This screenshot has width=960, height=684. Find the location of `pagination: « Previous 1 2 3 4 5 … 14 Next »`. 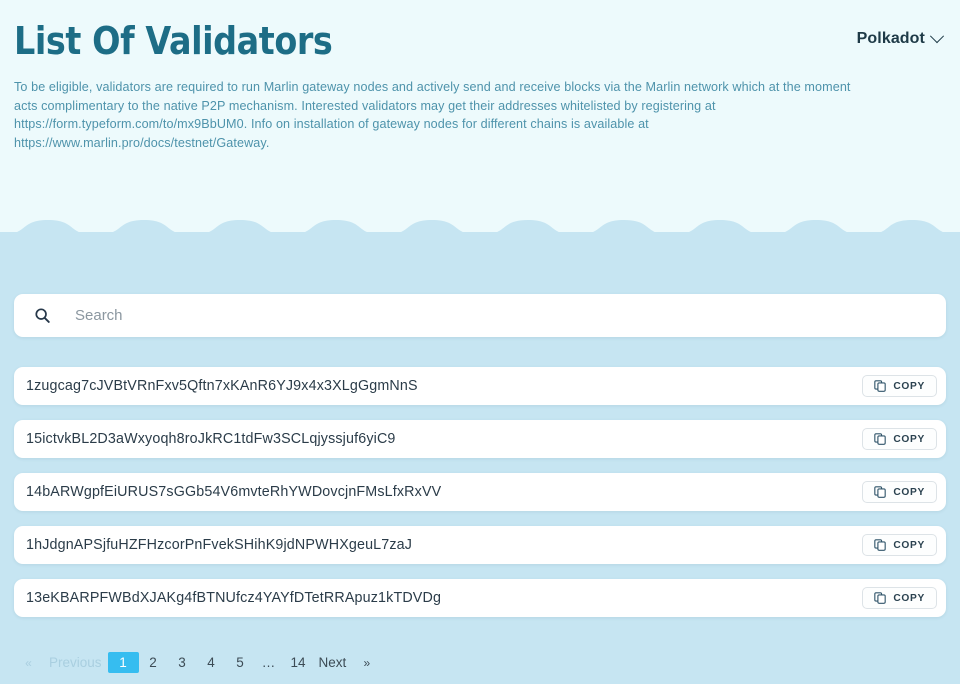

pagination: « Previous 1 2 3 4 5 … 14 Next » is located at coordinates (197, 662).